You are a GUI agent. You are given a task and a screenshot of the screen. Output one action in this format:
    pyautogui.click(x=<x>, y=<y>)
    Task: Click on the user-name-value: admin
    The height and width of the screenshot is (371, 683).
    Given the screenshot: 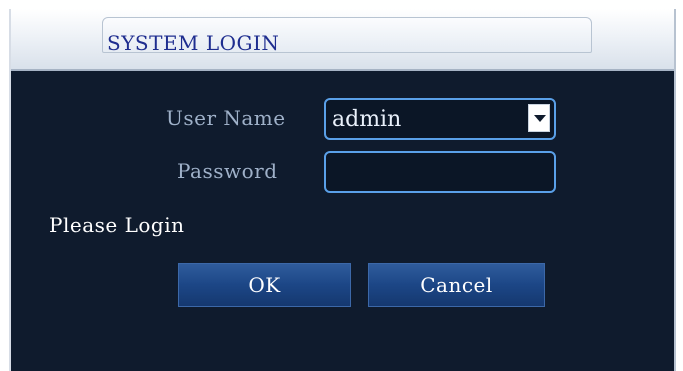 What is the action you would take?
    pyautogui.click(x=367, y=119)
    